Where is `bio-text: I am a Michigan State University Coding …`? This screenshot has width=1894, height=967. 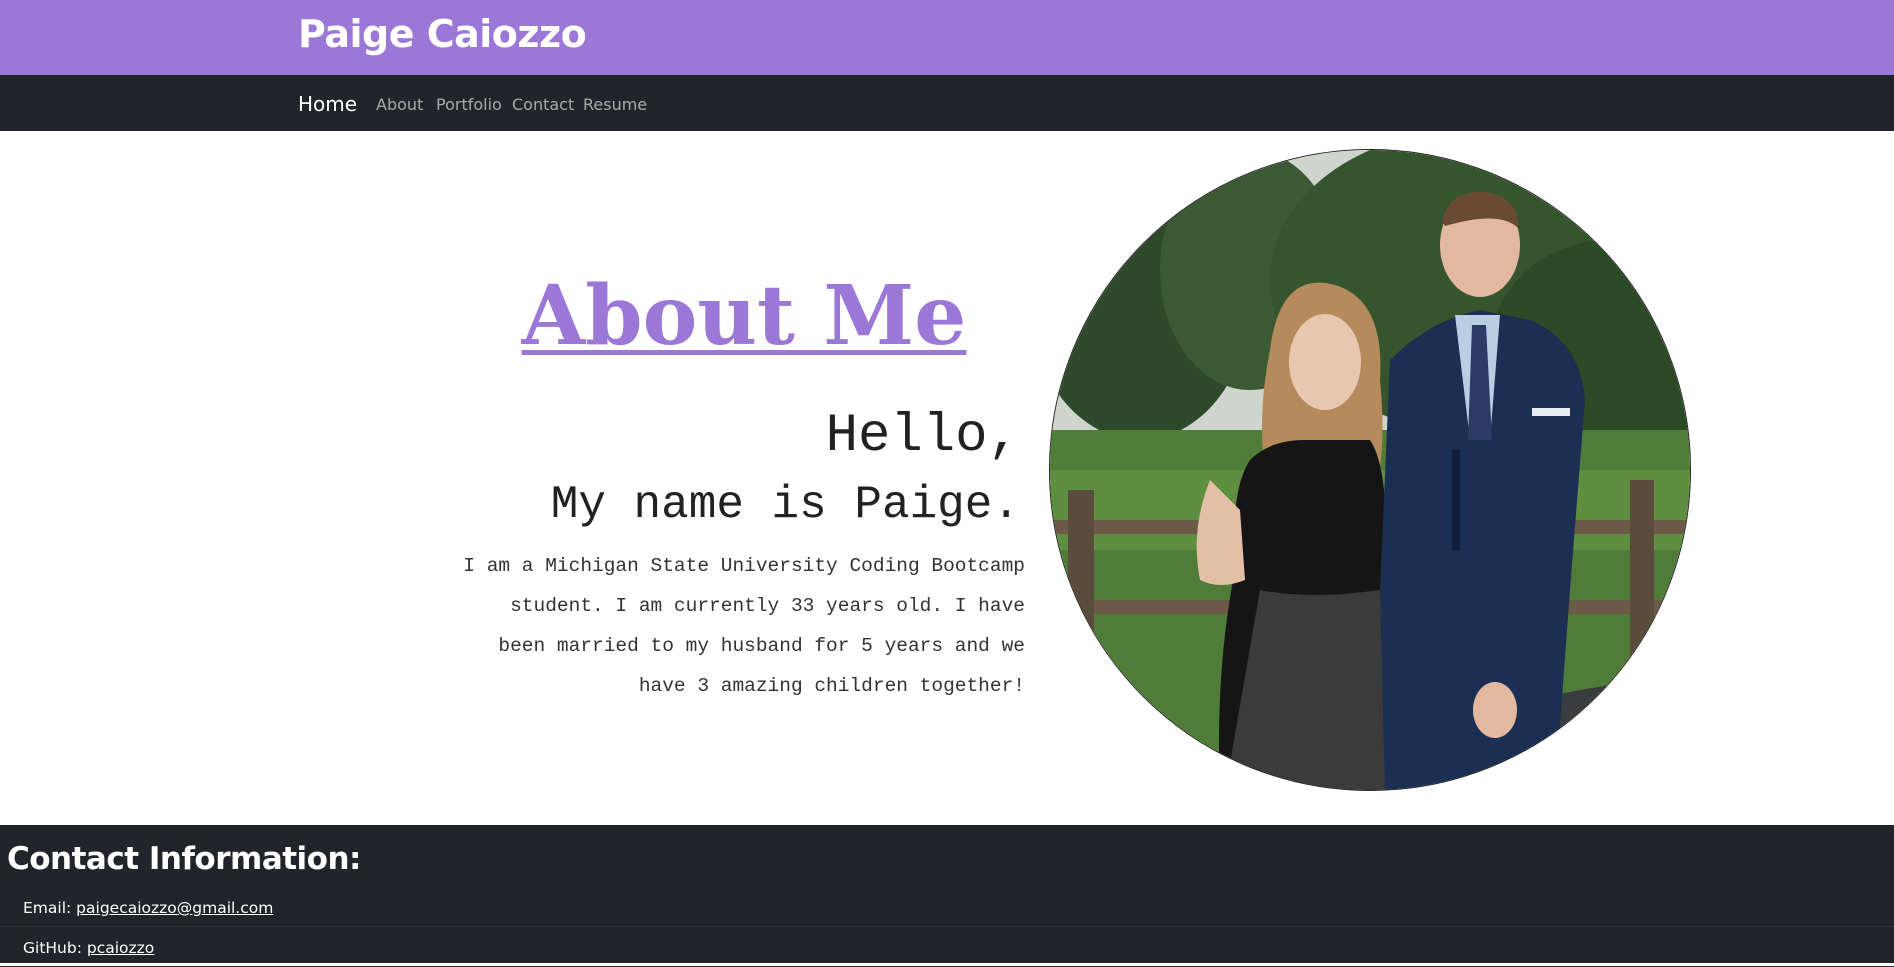
bio-text: I am a Michigan State University Coding … is located at coordinates (744, 626).